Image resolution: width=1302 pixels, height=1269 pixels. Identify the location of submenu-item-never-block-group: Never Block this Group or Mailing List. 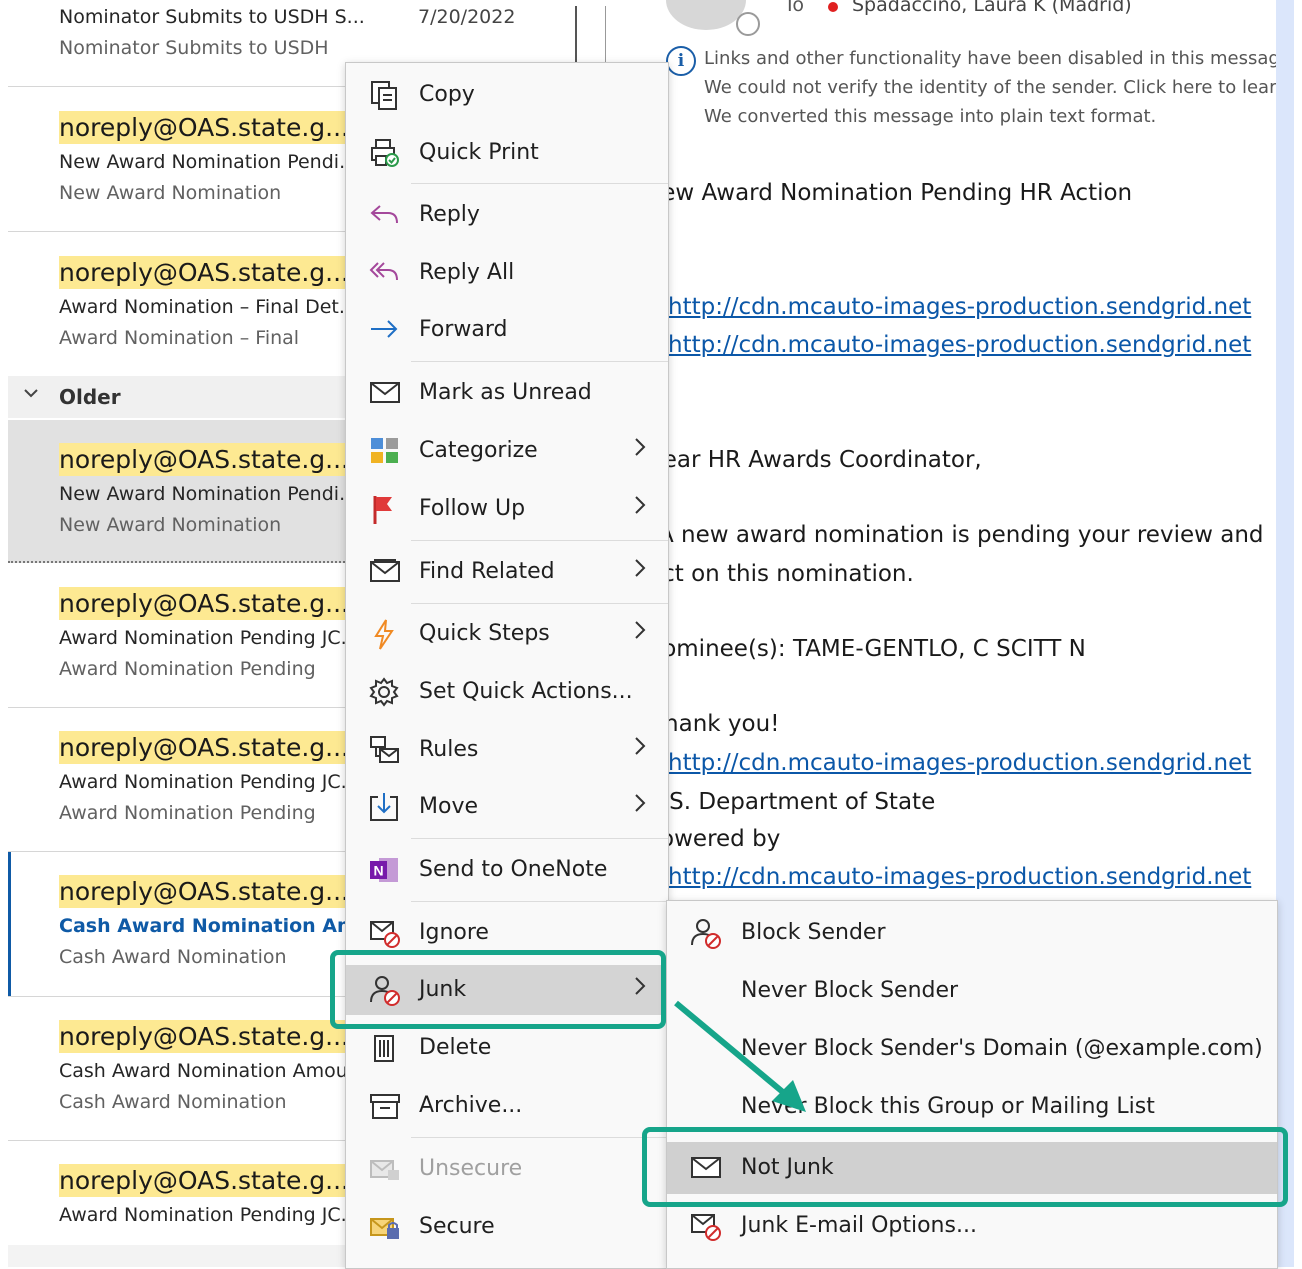
(972, 1107).